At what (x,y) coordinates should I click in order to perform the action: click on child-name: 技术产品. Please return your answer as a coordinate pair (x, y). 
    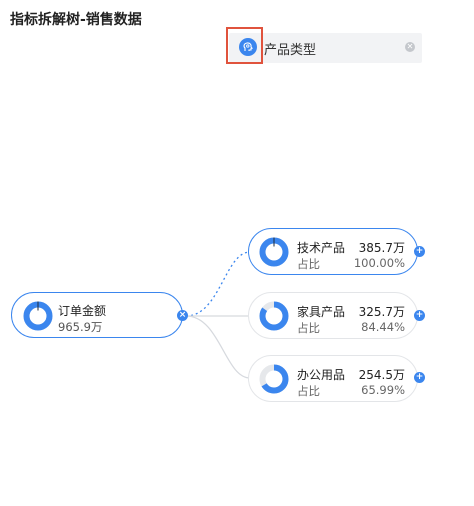
    Looking at the image, I should click on (321, 248).